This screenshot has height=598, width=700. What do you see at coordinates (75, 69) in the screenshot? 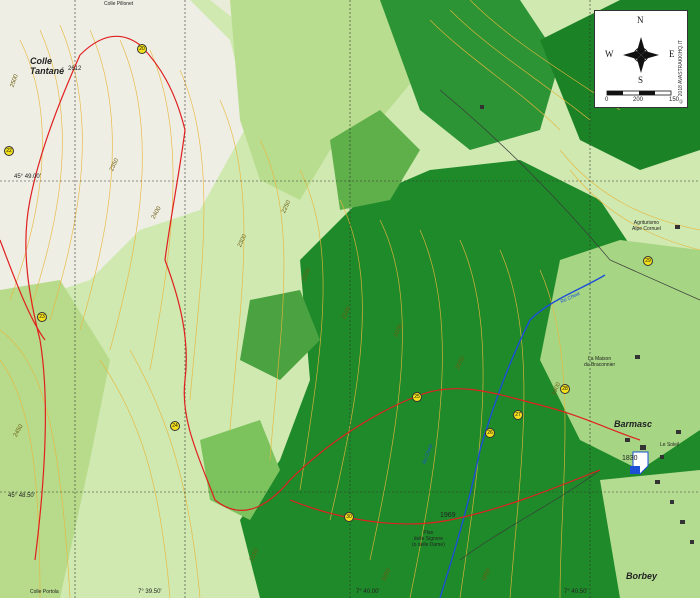
I see `altitude-colle-tantane: 2612` at bounding box center [75, 69].